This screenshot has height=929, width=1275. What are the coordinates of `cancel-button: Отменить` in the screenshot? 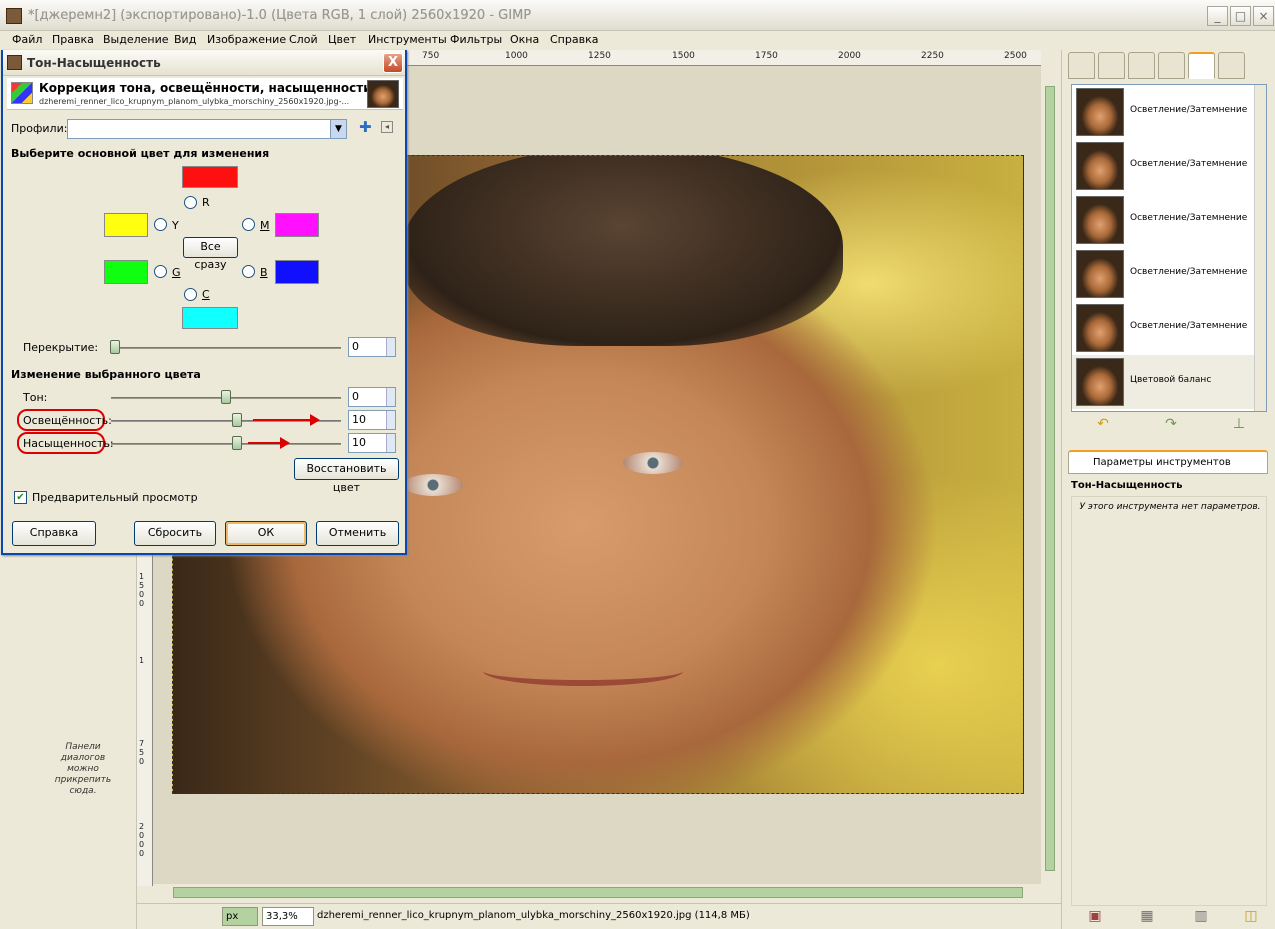 It's located at (357, 533).